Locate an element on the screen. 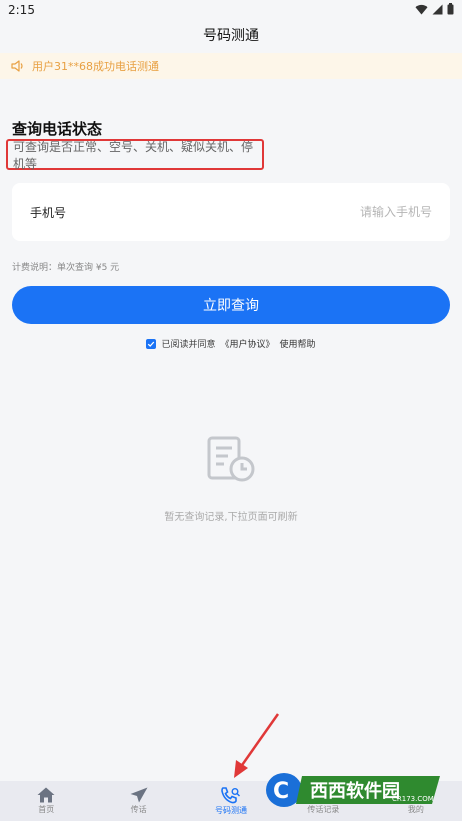 The height and width of the screenshot is (821, 462). svg-text: C is located at coordinates (281, 791).